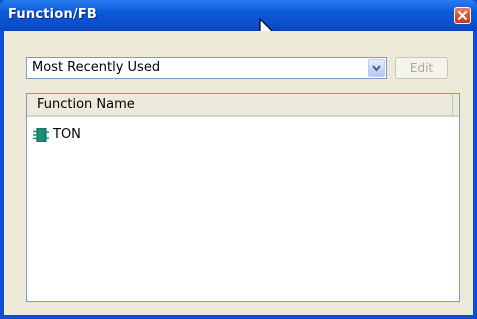 Image resolution: width=477 pixels, height=319 pixels. What do you see at coordinates (86, 104) in the screenshot?
I see `column-header-label: Function Name` at bounding box center [86, 104].